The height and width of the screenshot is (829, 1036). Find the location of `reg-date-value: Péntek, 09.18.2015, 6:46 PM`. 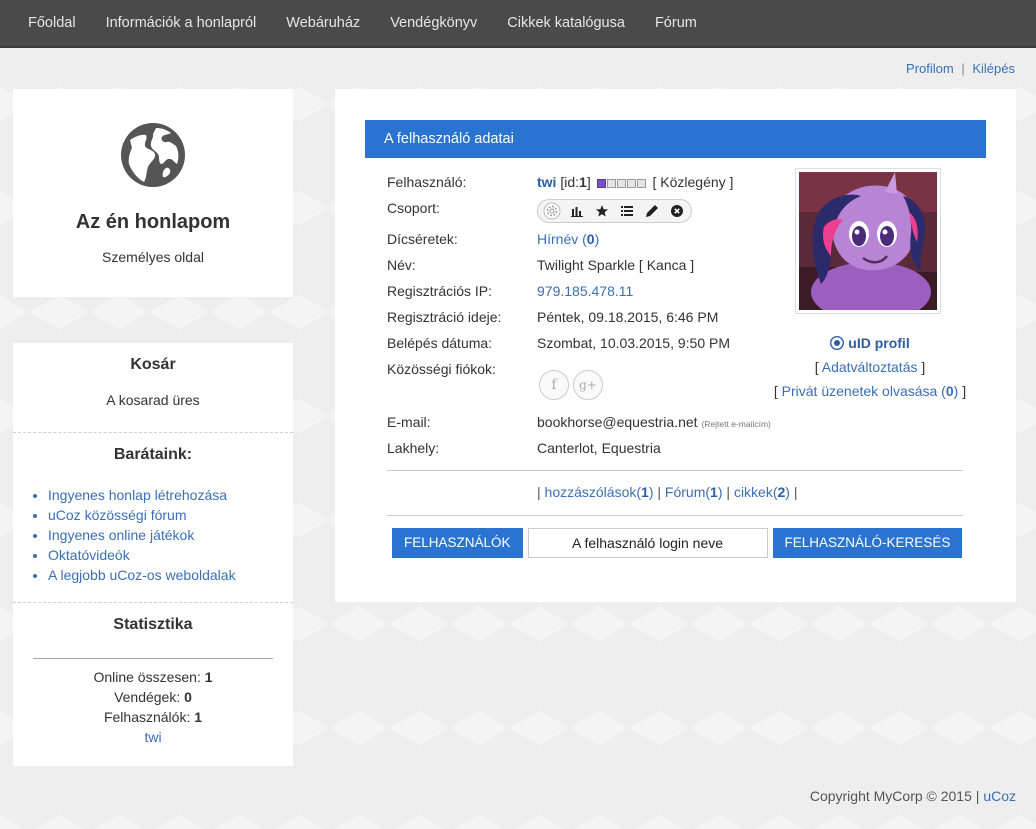

reg-date-value: Péntek, 09.18.2015, 6:46 PM is located at coordinates (628, 317).